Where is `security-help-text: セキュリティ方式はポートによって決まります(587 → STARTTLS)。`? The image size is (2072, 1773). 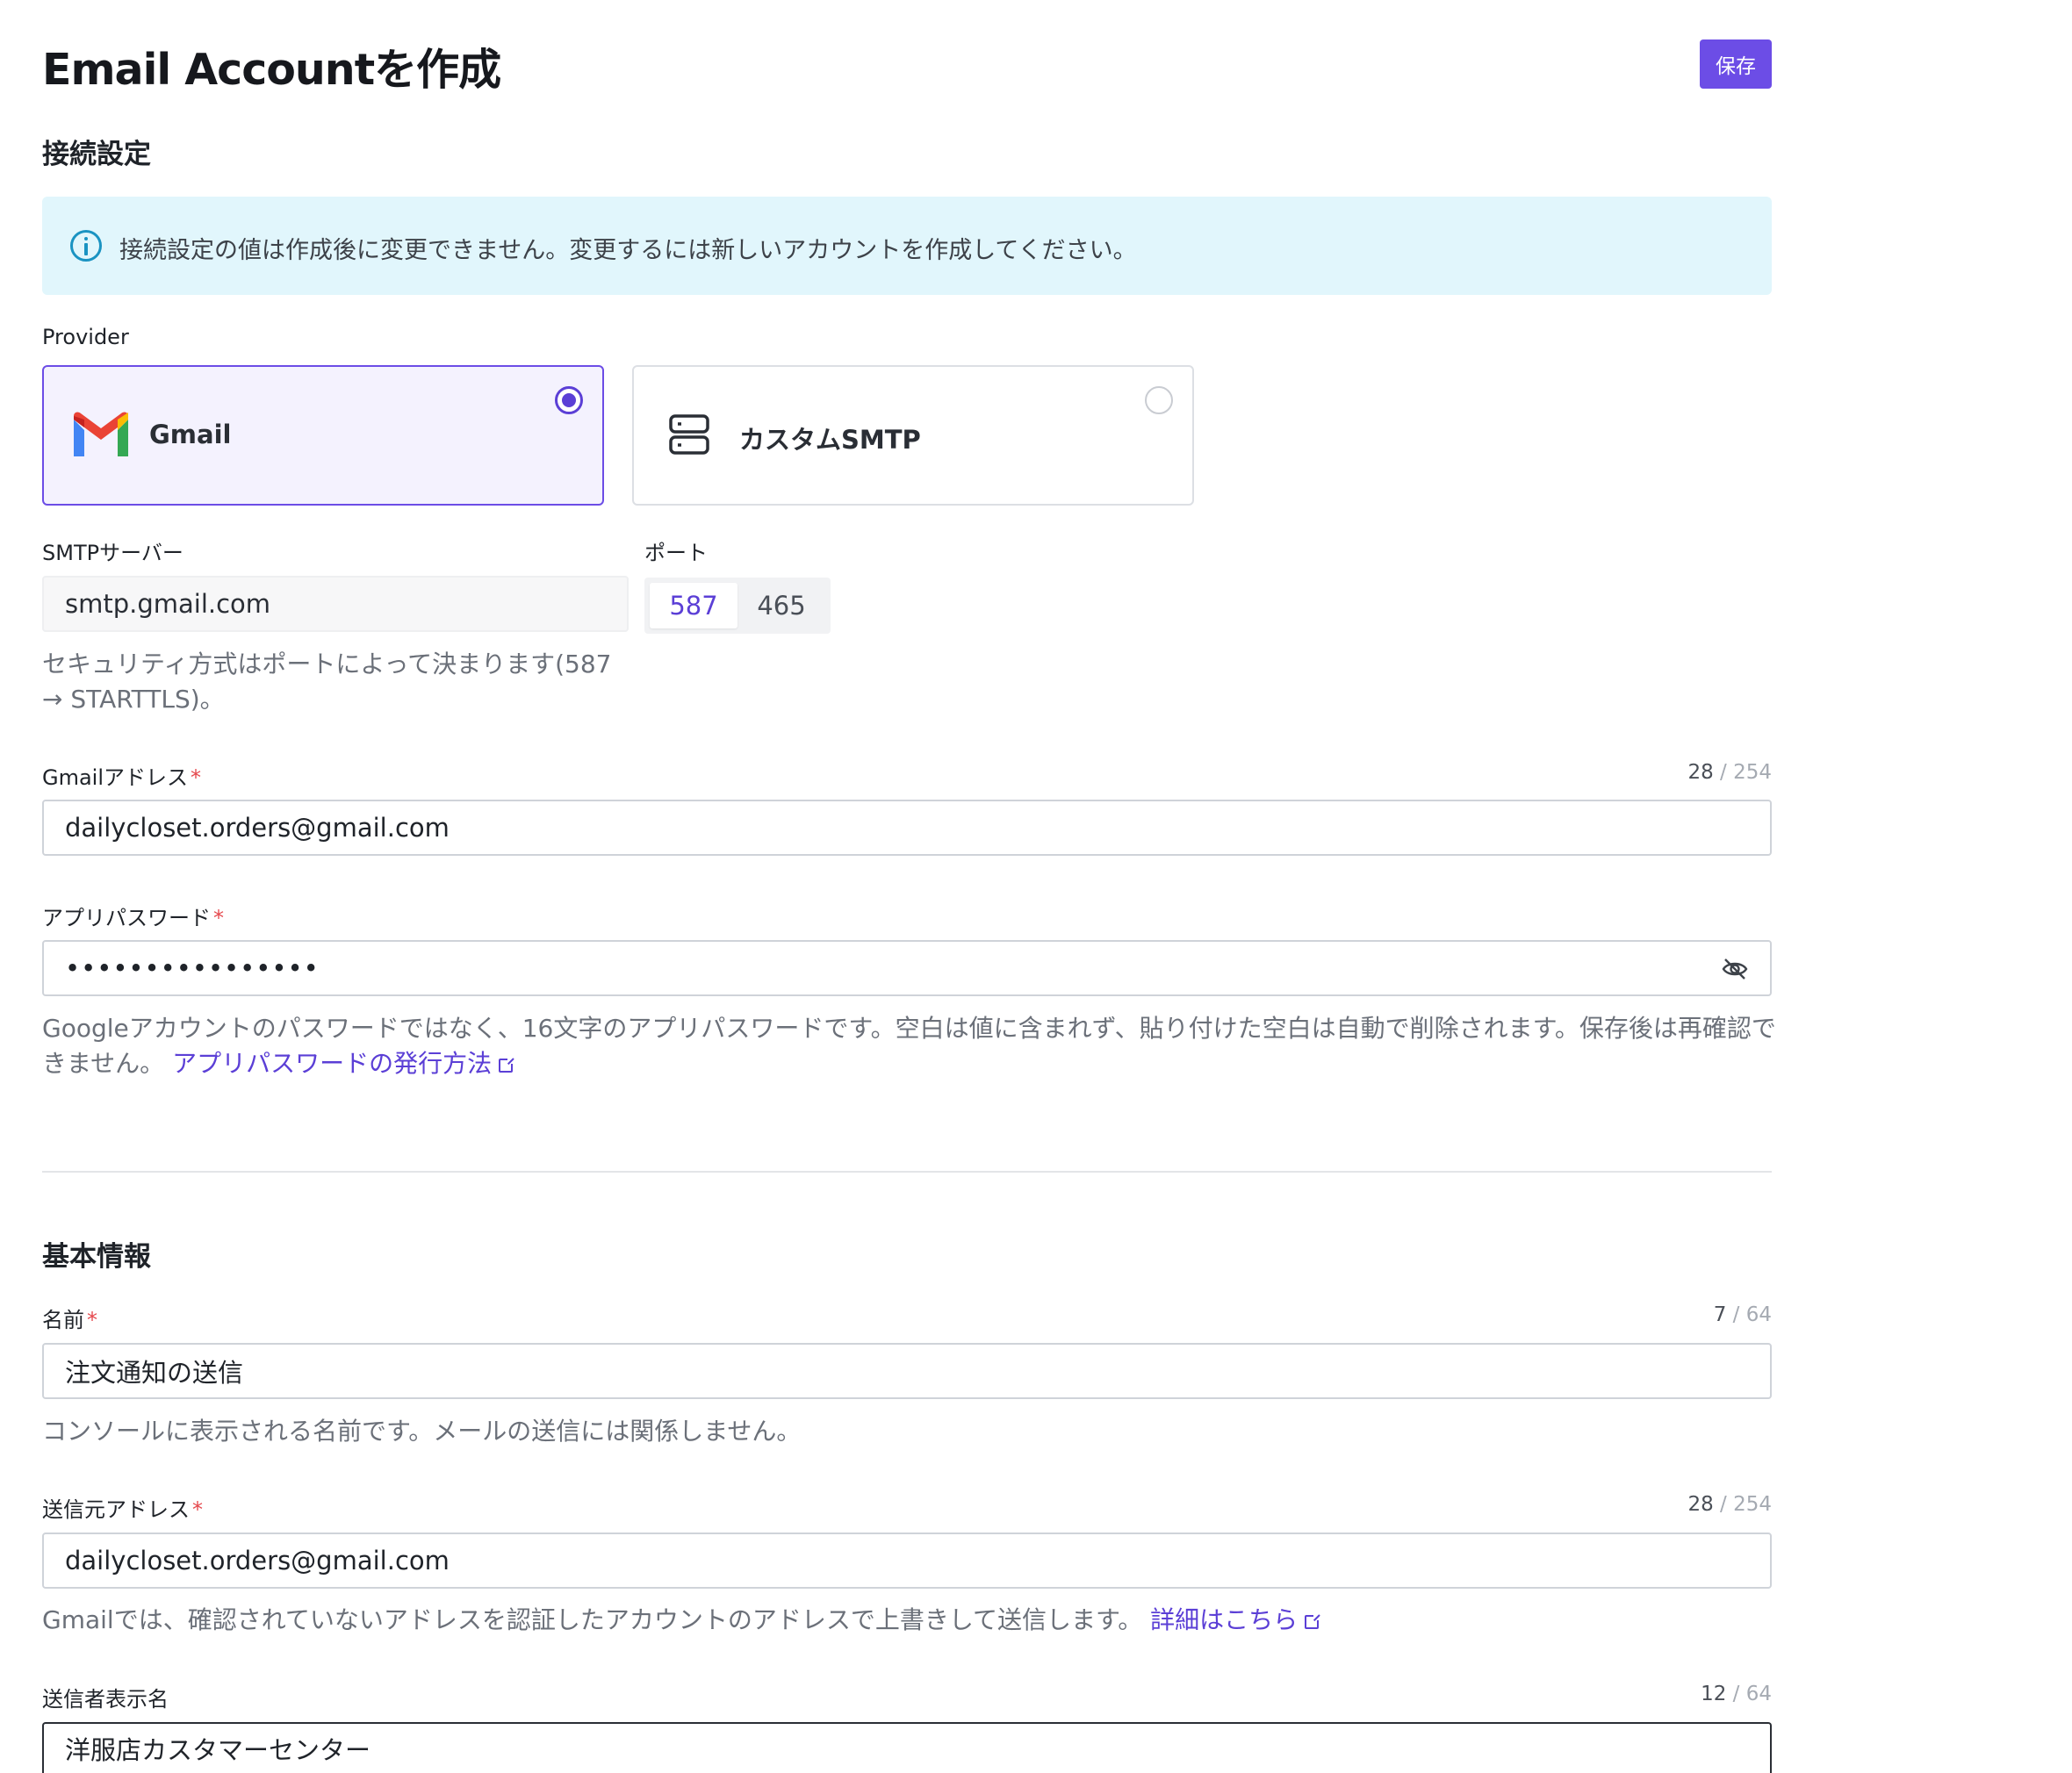 security-help-text: セキュリティ方式はポートによって決まります(587 → STARTTLS)。 is located at coordinates (327, 682).